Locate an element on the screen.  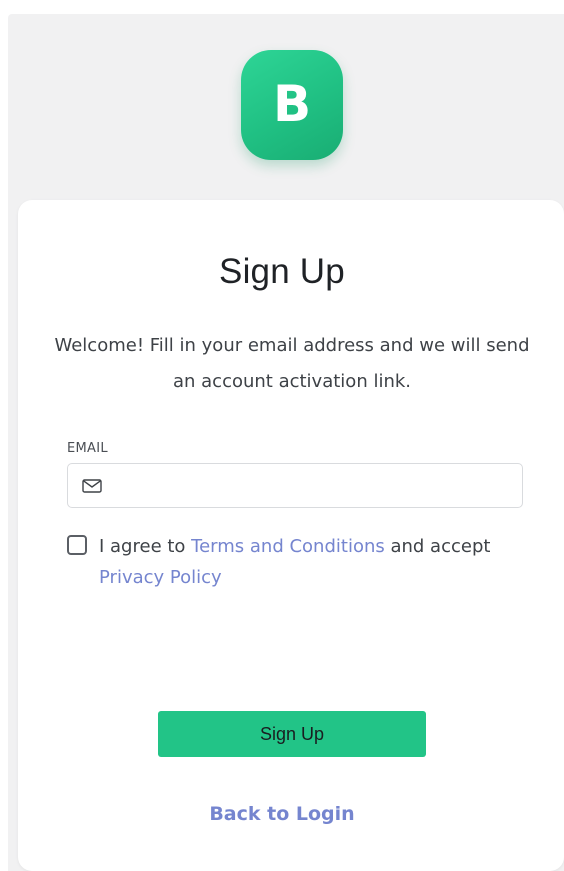
terms-link: Terms and Conditions is located at coordinates (288, 546).